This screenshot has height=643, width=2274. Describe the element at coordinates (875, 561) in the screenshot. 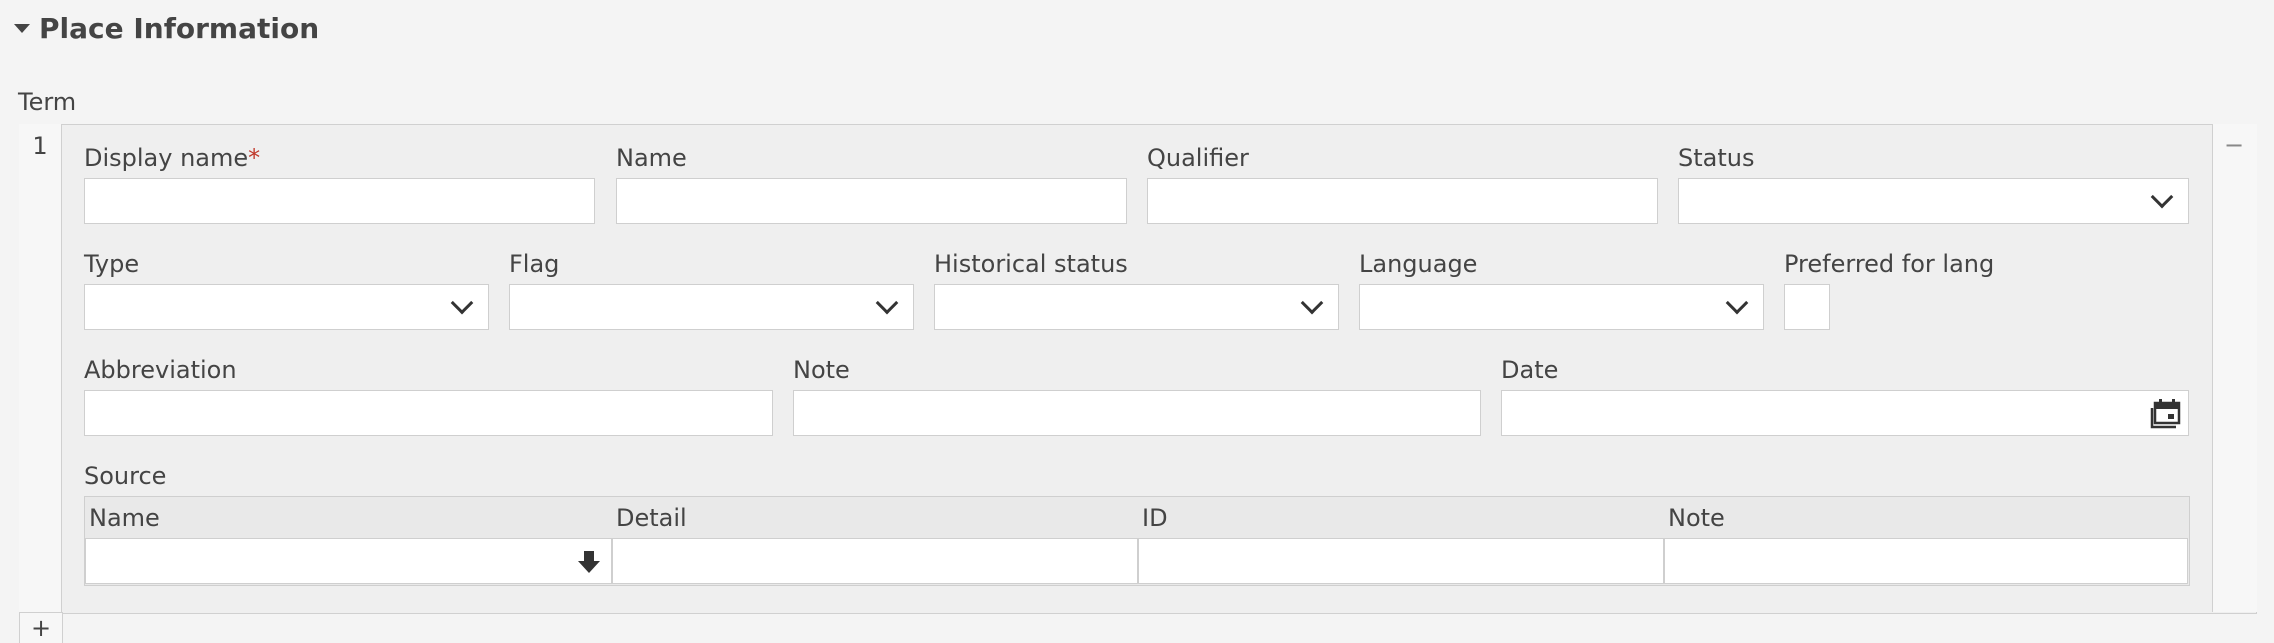

I see `source-detail-input` at that location.